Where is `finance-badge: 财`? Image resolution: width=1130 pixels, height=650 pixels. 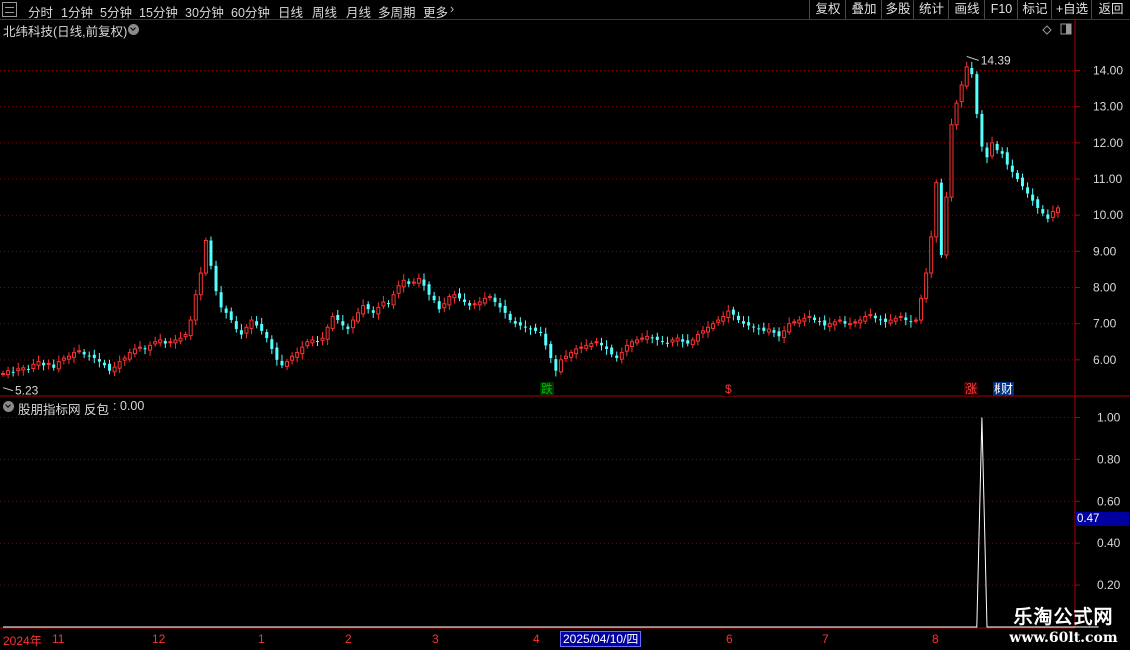
finance-badge: 财 is located at coordinates (1007, 389).